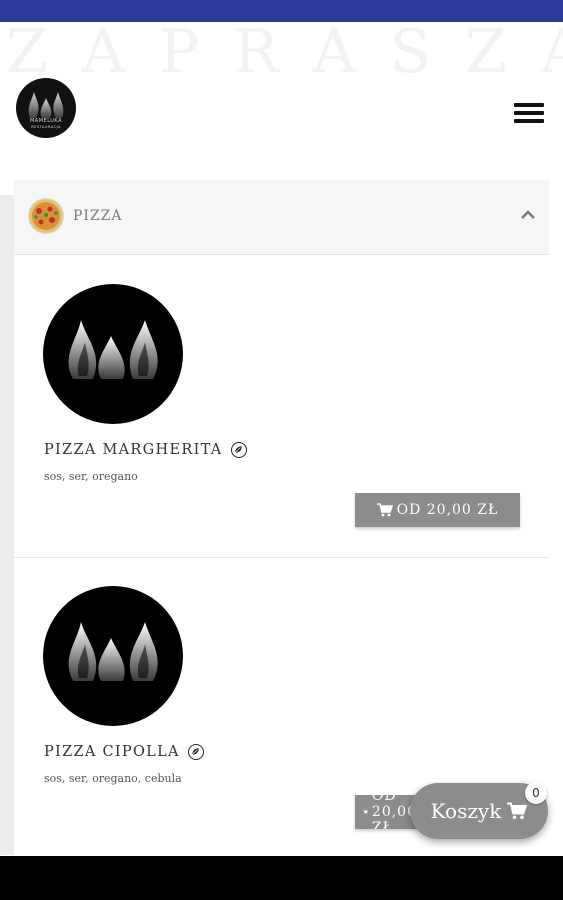 This screenshot has width=563, height=900. Describe the element at coordinates (466, 811) in the screenshot. I see `cart-label: Koszyk` at that location.